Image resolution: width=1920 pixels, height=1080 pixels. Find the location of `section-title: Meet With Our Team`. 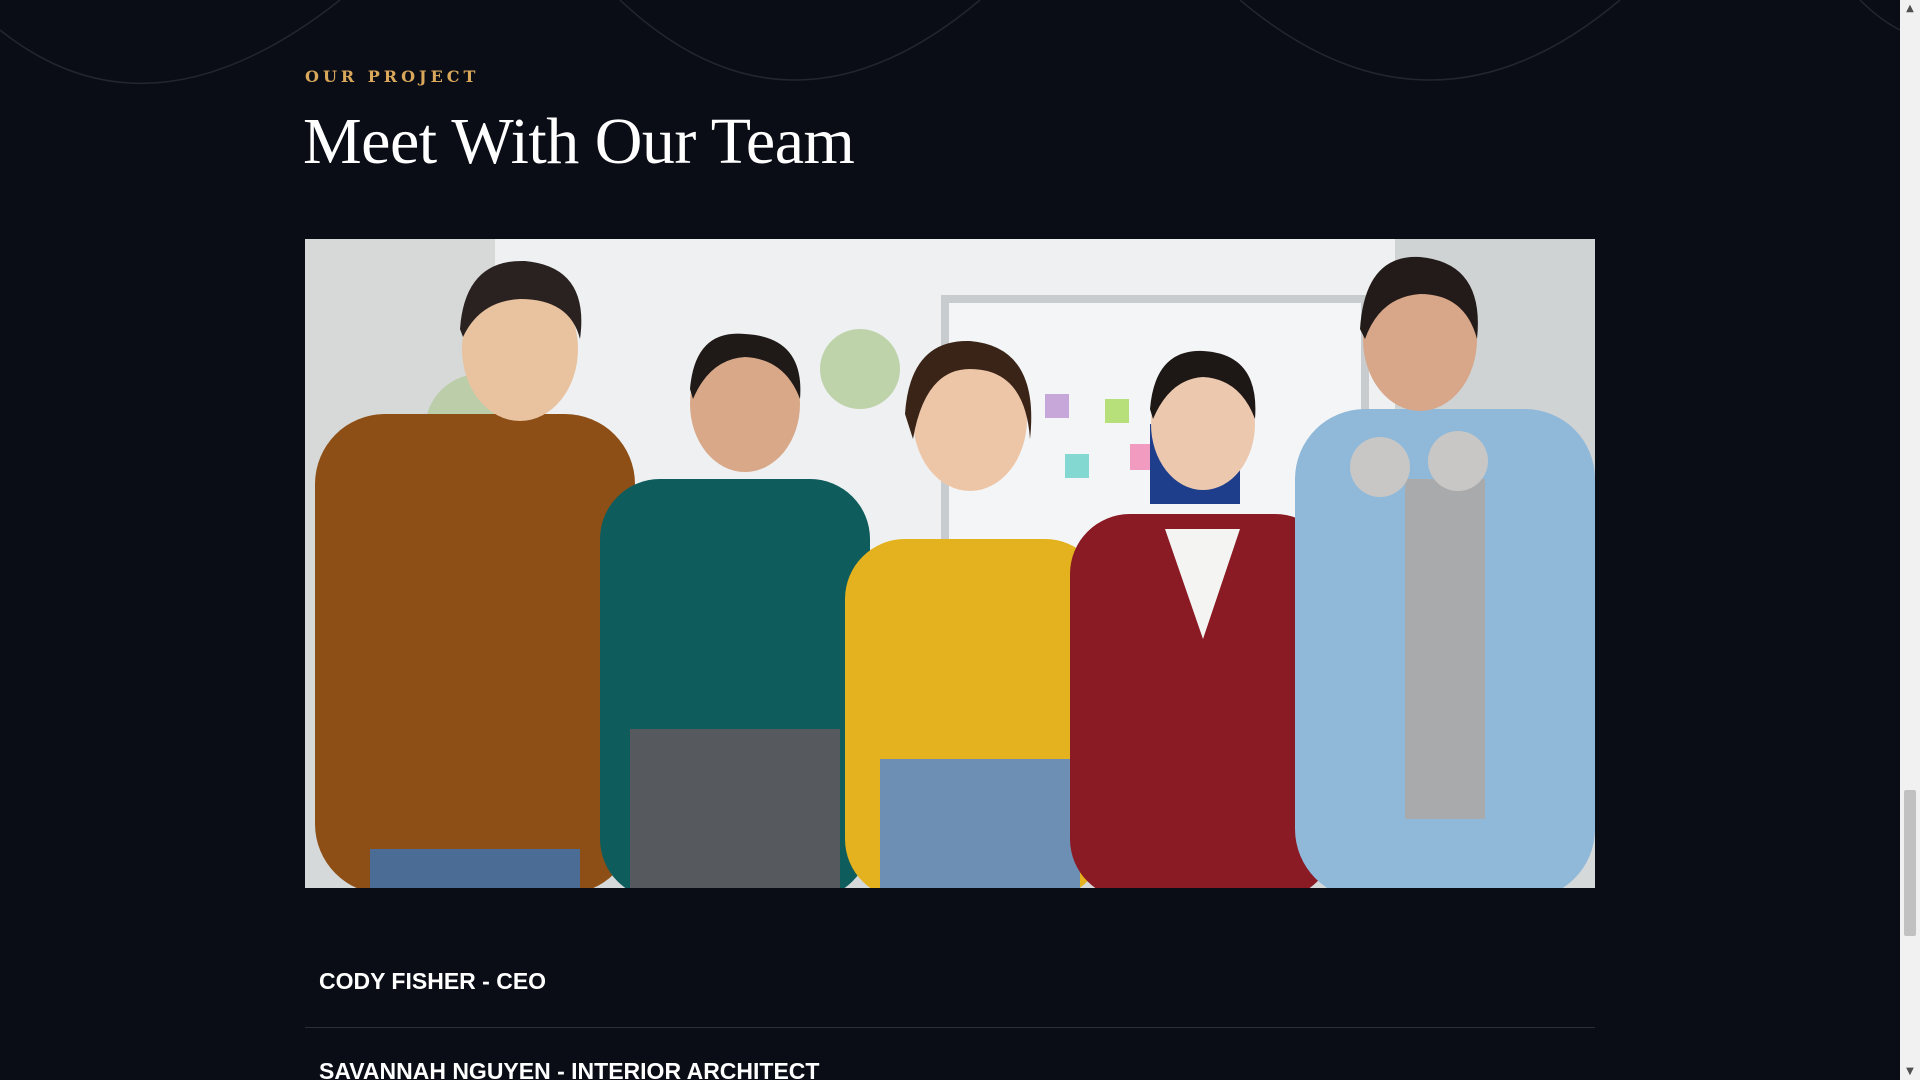

section-title: Meet With Our Team is located at coordinates (579, 141).